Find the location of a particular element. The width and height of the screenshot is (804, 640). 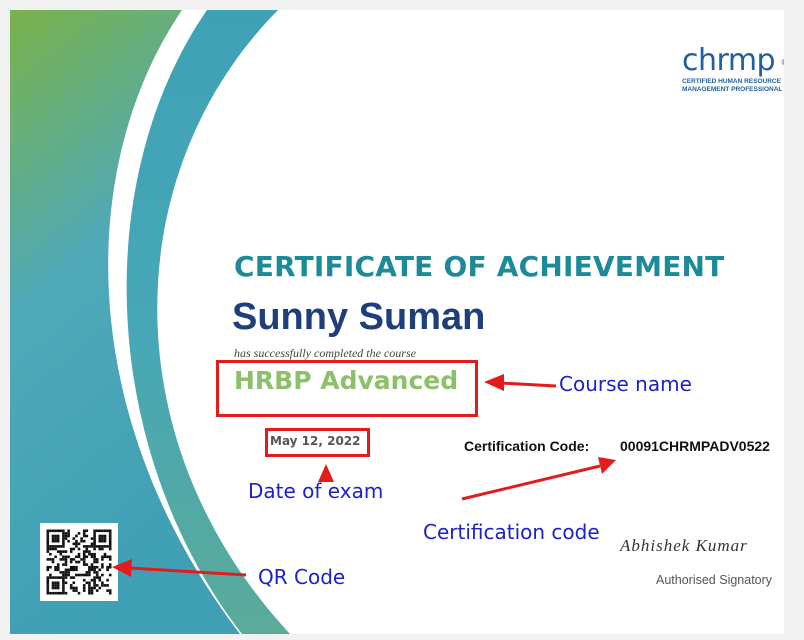

annotation-course-name: Course name is located at coordinates (625, 384).